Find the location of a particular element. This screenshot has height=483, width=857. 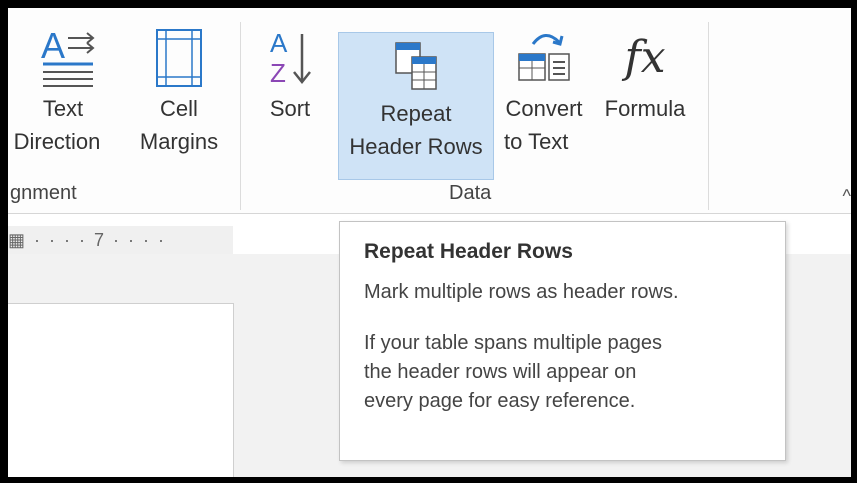

document-page is located at coordinates (121, 390).